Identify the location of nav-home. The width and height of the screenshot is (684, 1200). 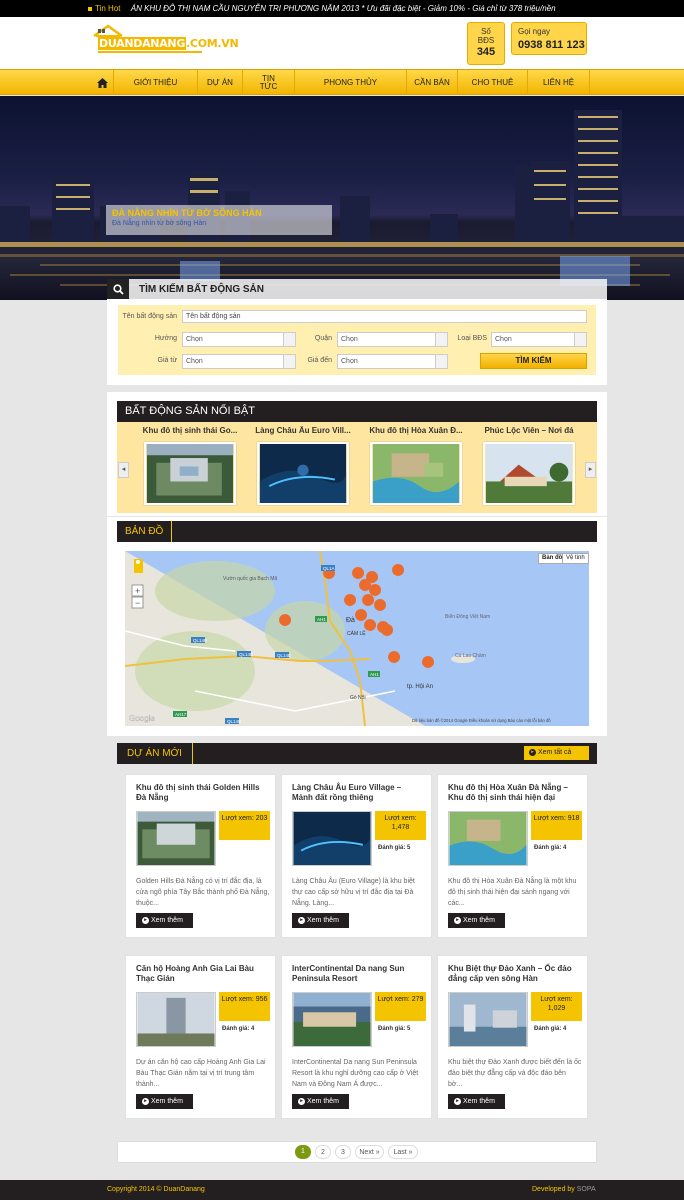
(102, 82).